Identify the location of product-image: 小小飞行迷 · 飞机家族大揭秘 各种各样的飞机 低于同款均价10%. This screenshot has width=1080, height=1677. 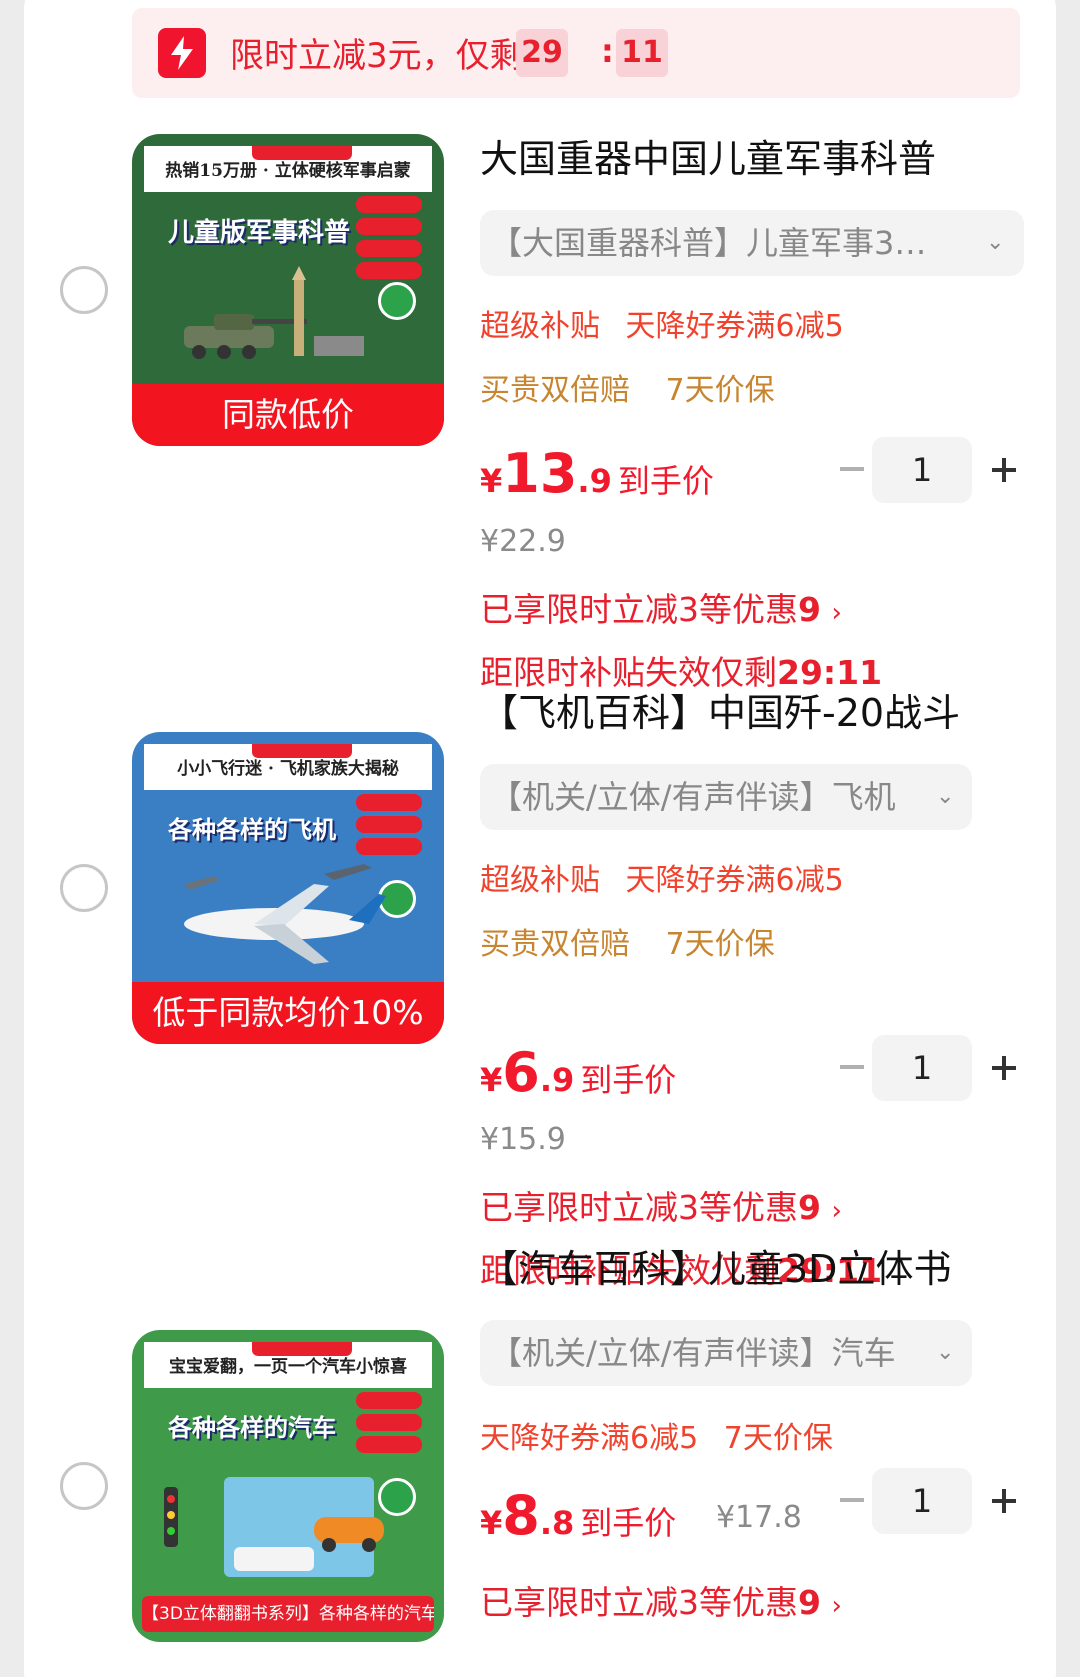
(288, 888).